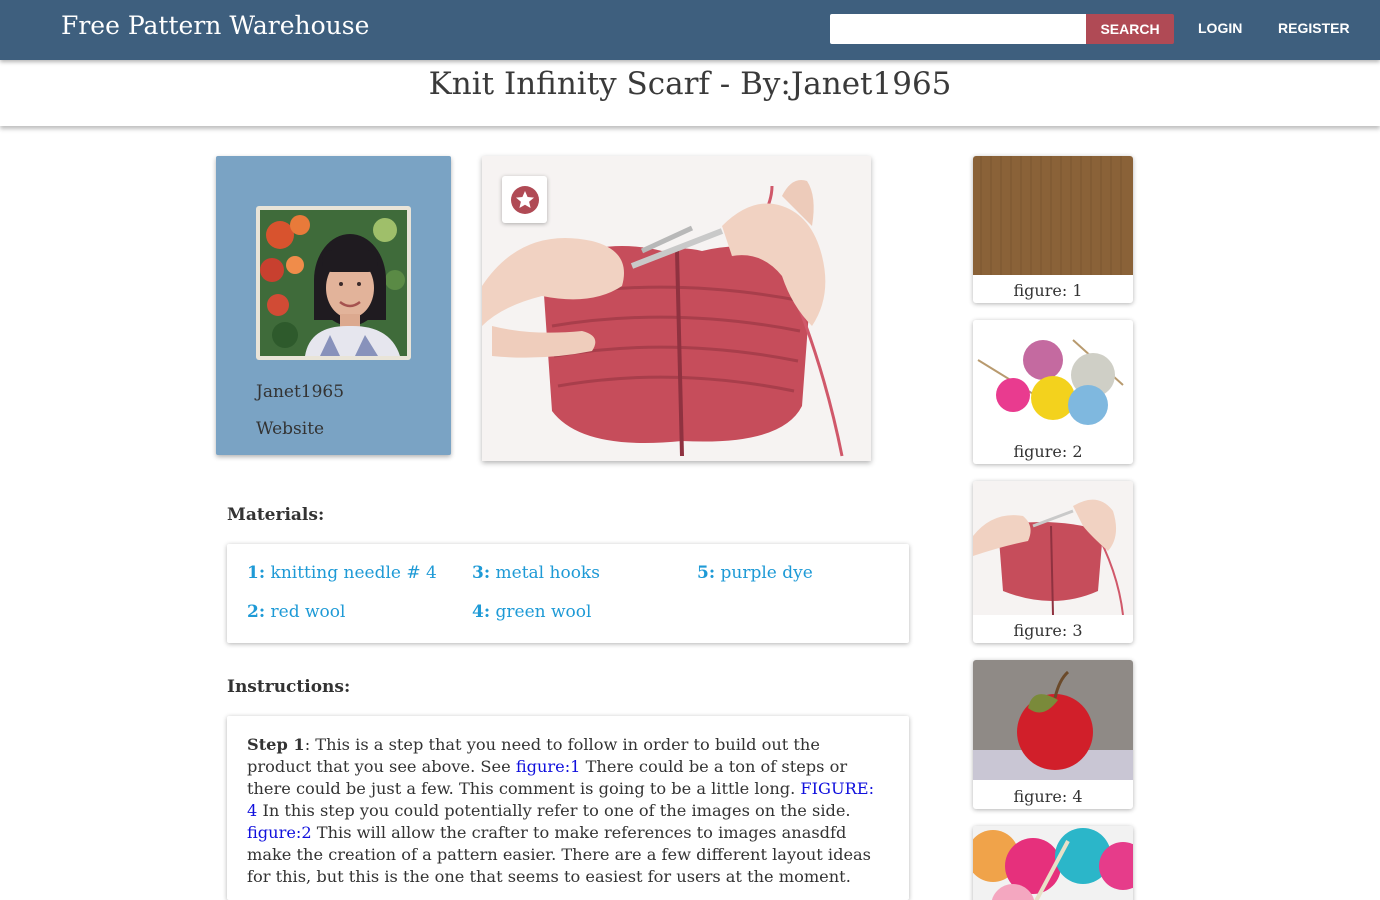 The height and width of the screenshot is (900, 1380). What do you see at coordinates (256, 573) in the screenshot?
I see `material-number: 1:` at bounding box center [256, 573].